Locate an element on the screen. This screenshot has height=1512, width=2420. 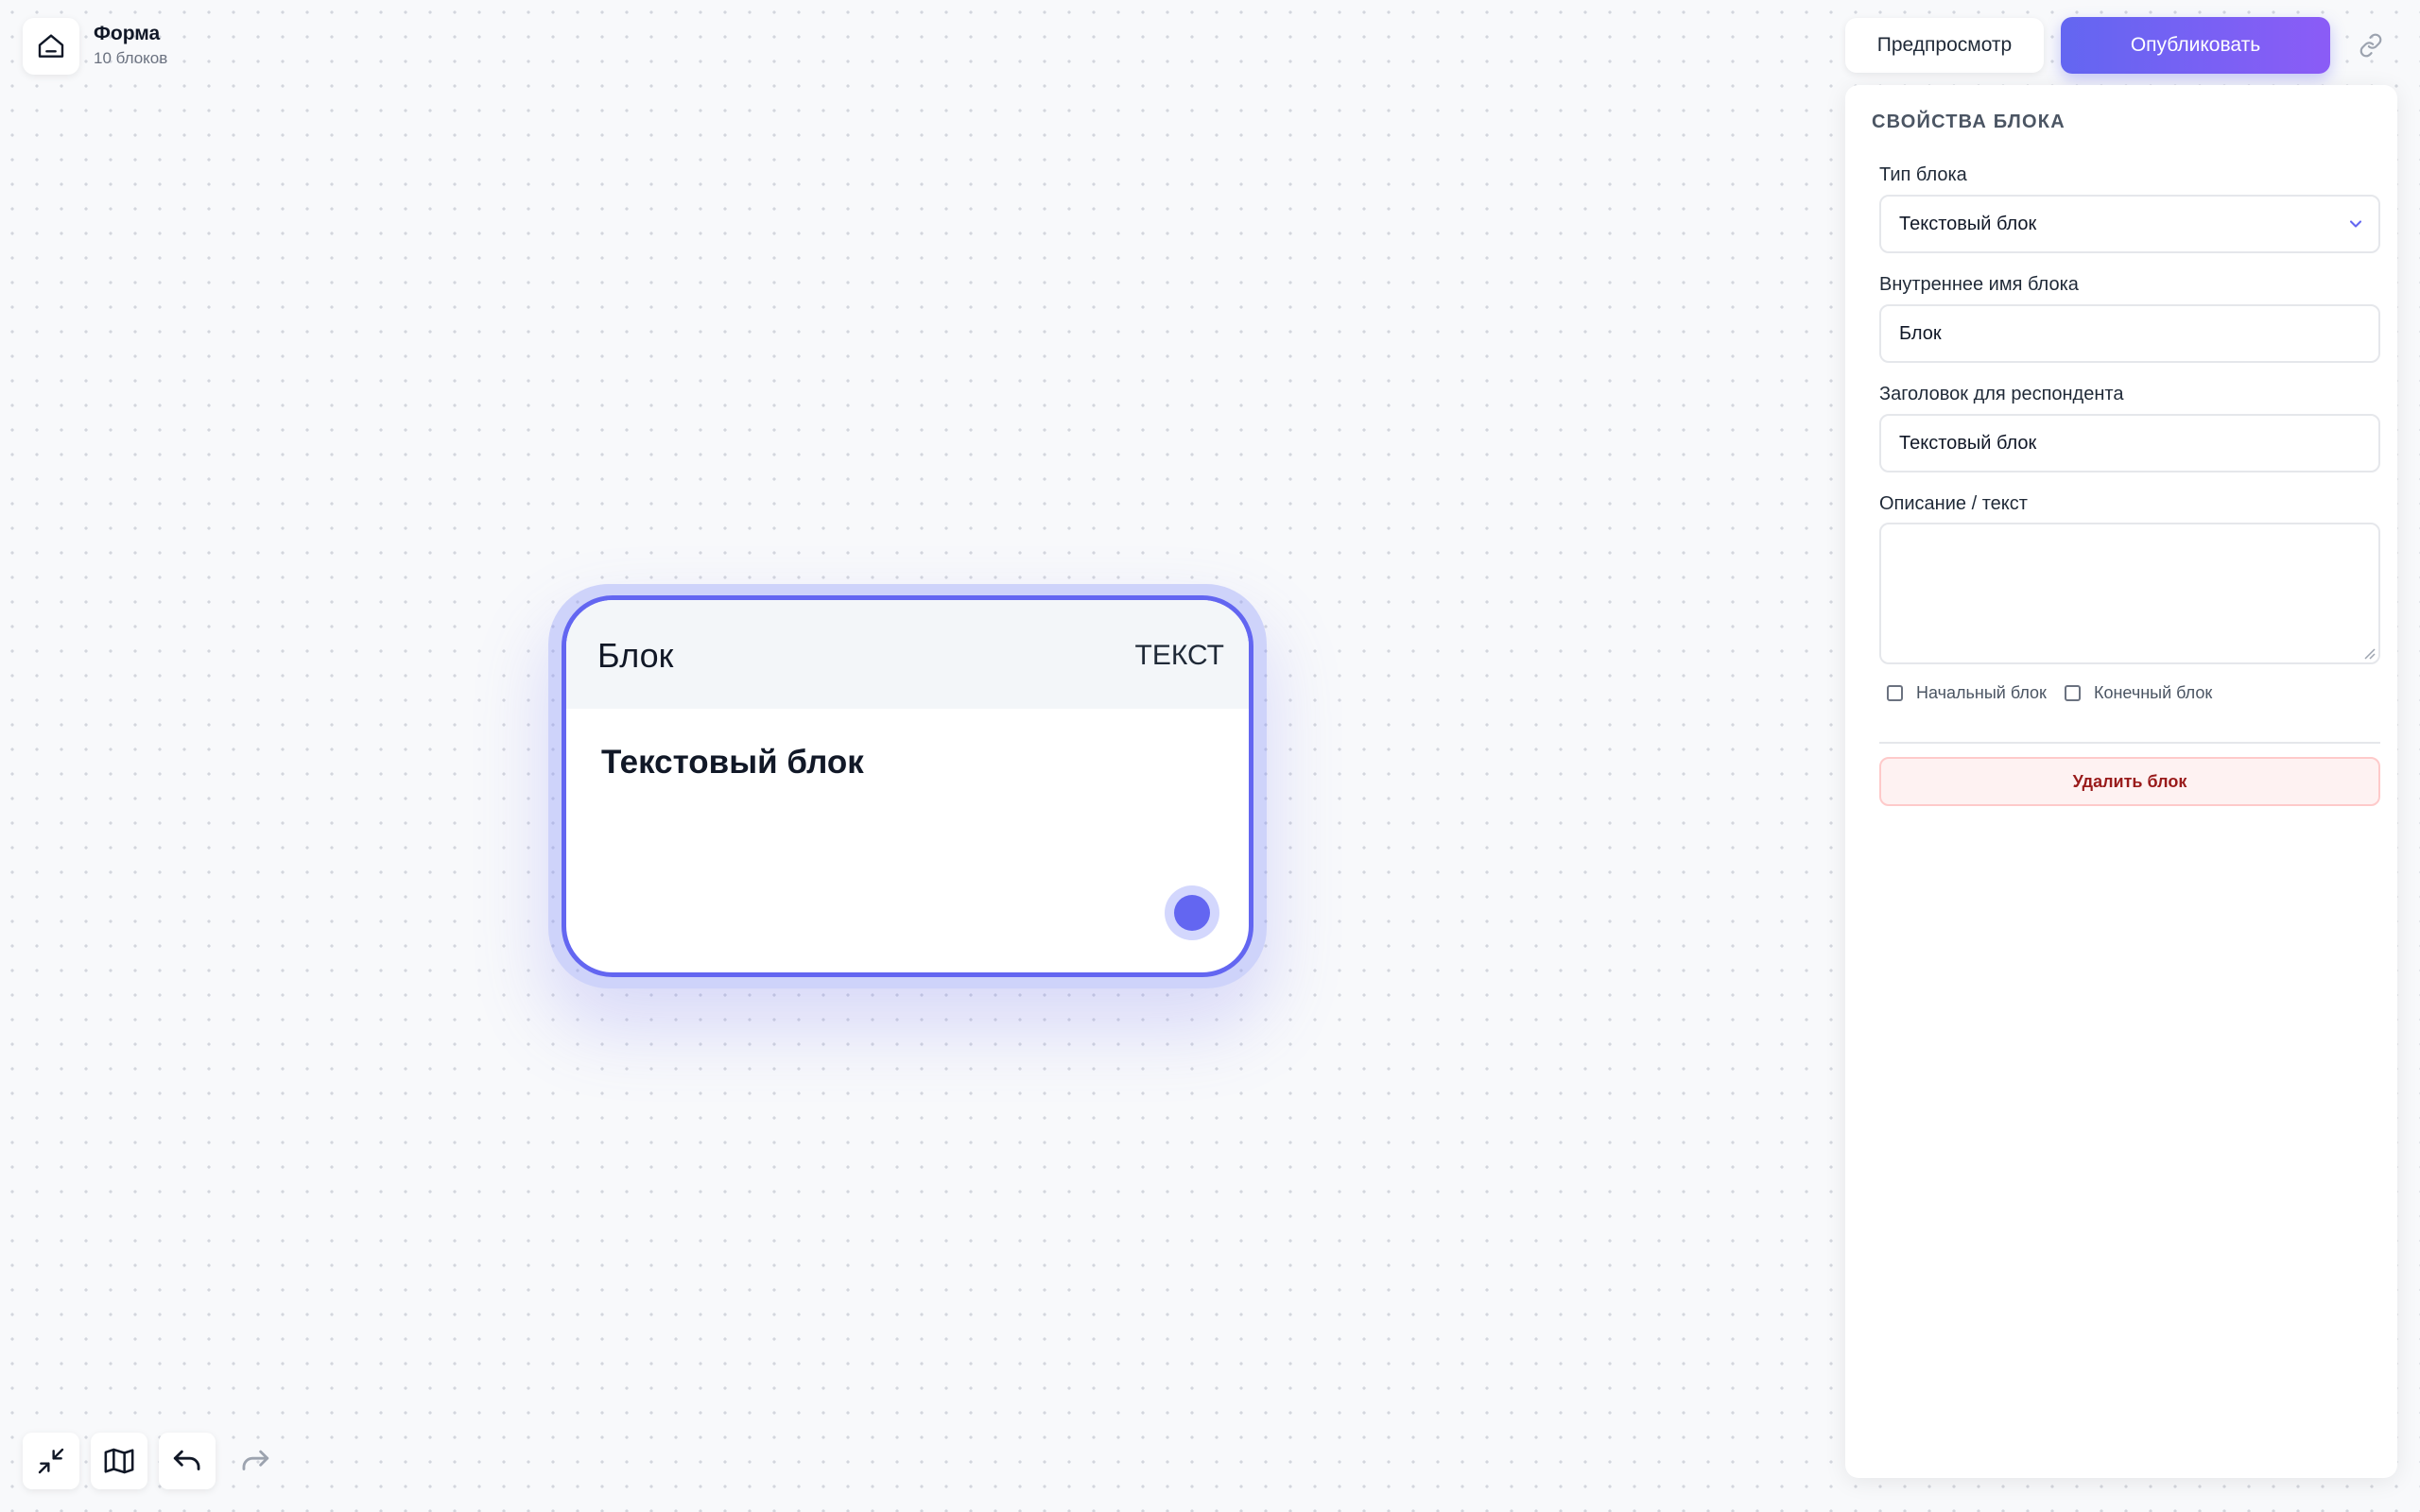
block-type-label: Тип блока is located at coordinates (1923, 174).